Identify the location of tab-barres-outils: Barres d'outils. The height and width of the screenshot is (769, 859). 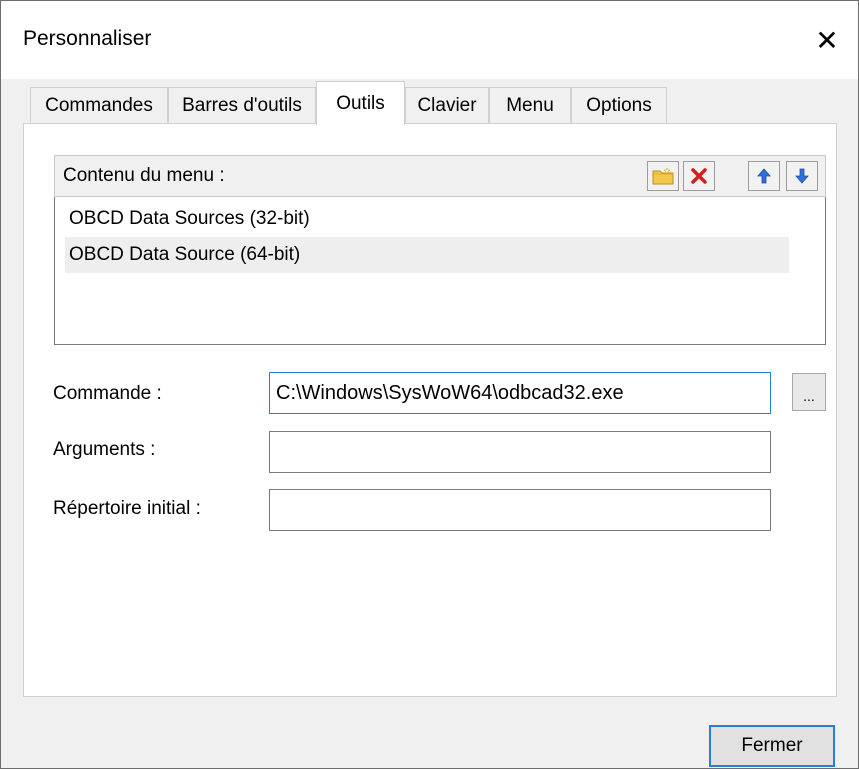
(242, 105).